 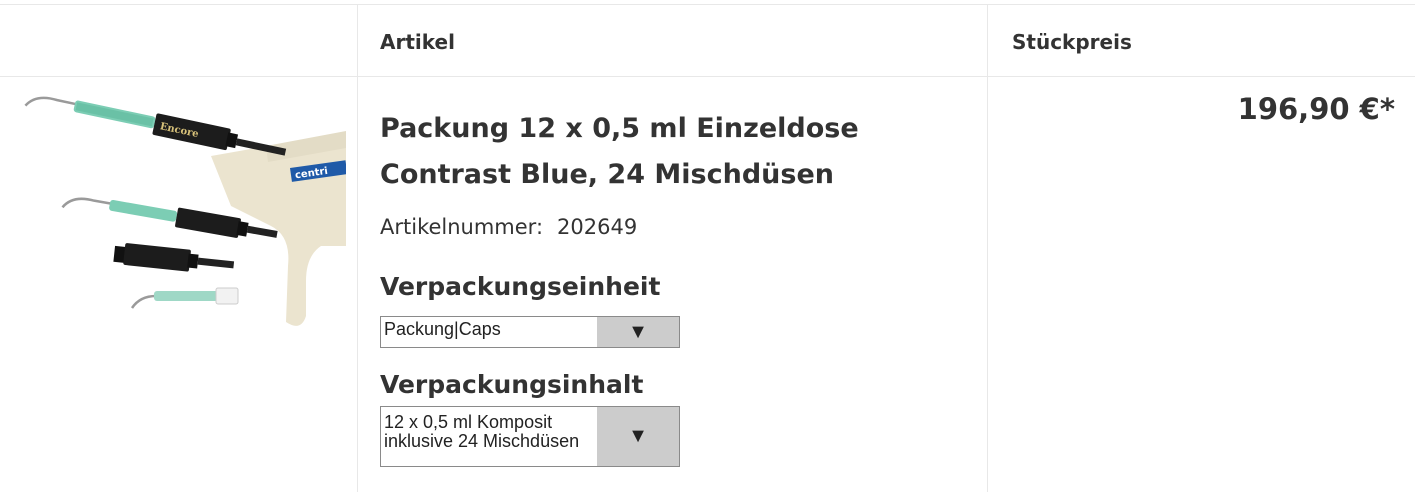 What do you see at coordinates (357, 248) in the screenshot?
I see `column-divider-article` at bounding box center [357, 248].